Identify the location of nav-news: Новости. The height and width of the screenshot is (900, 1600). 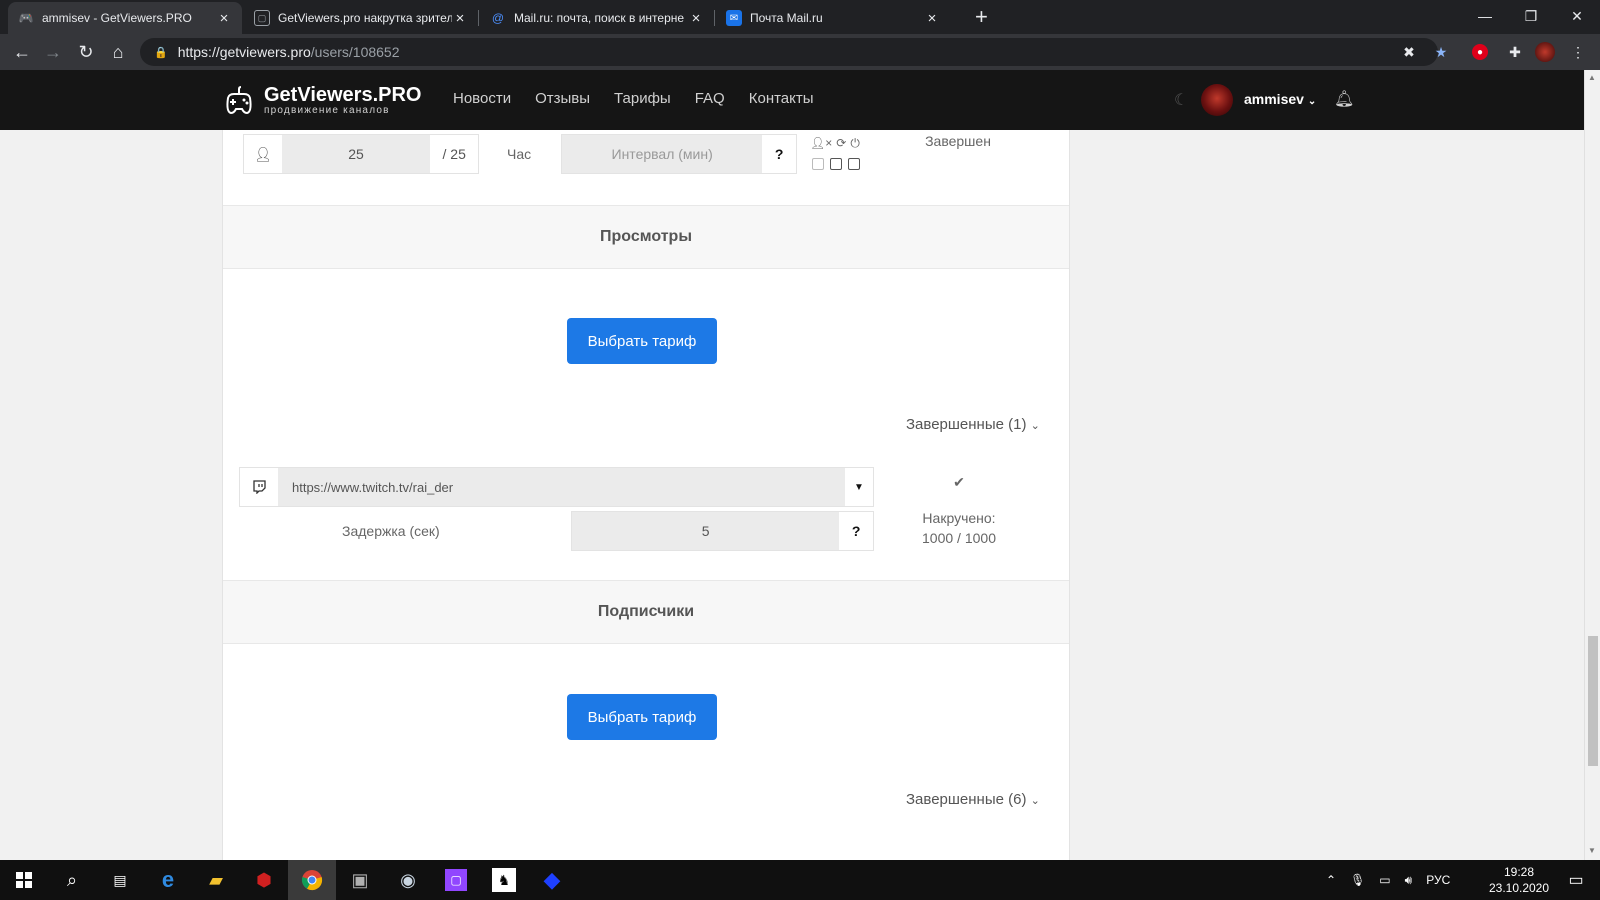
(482, 98).